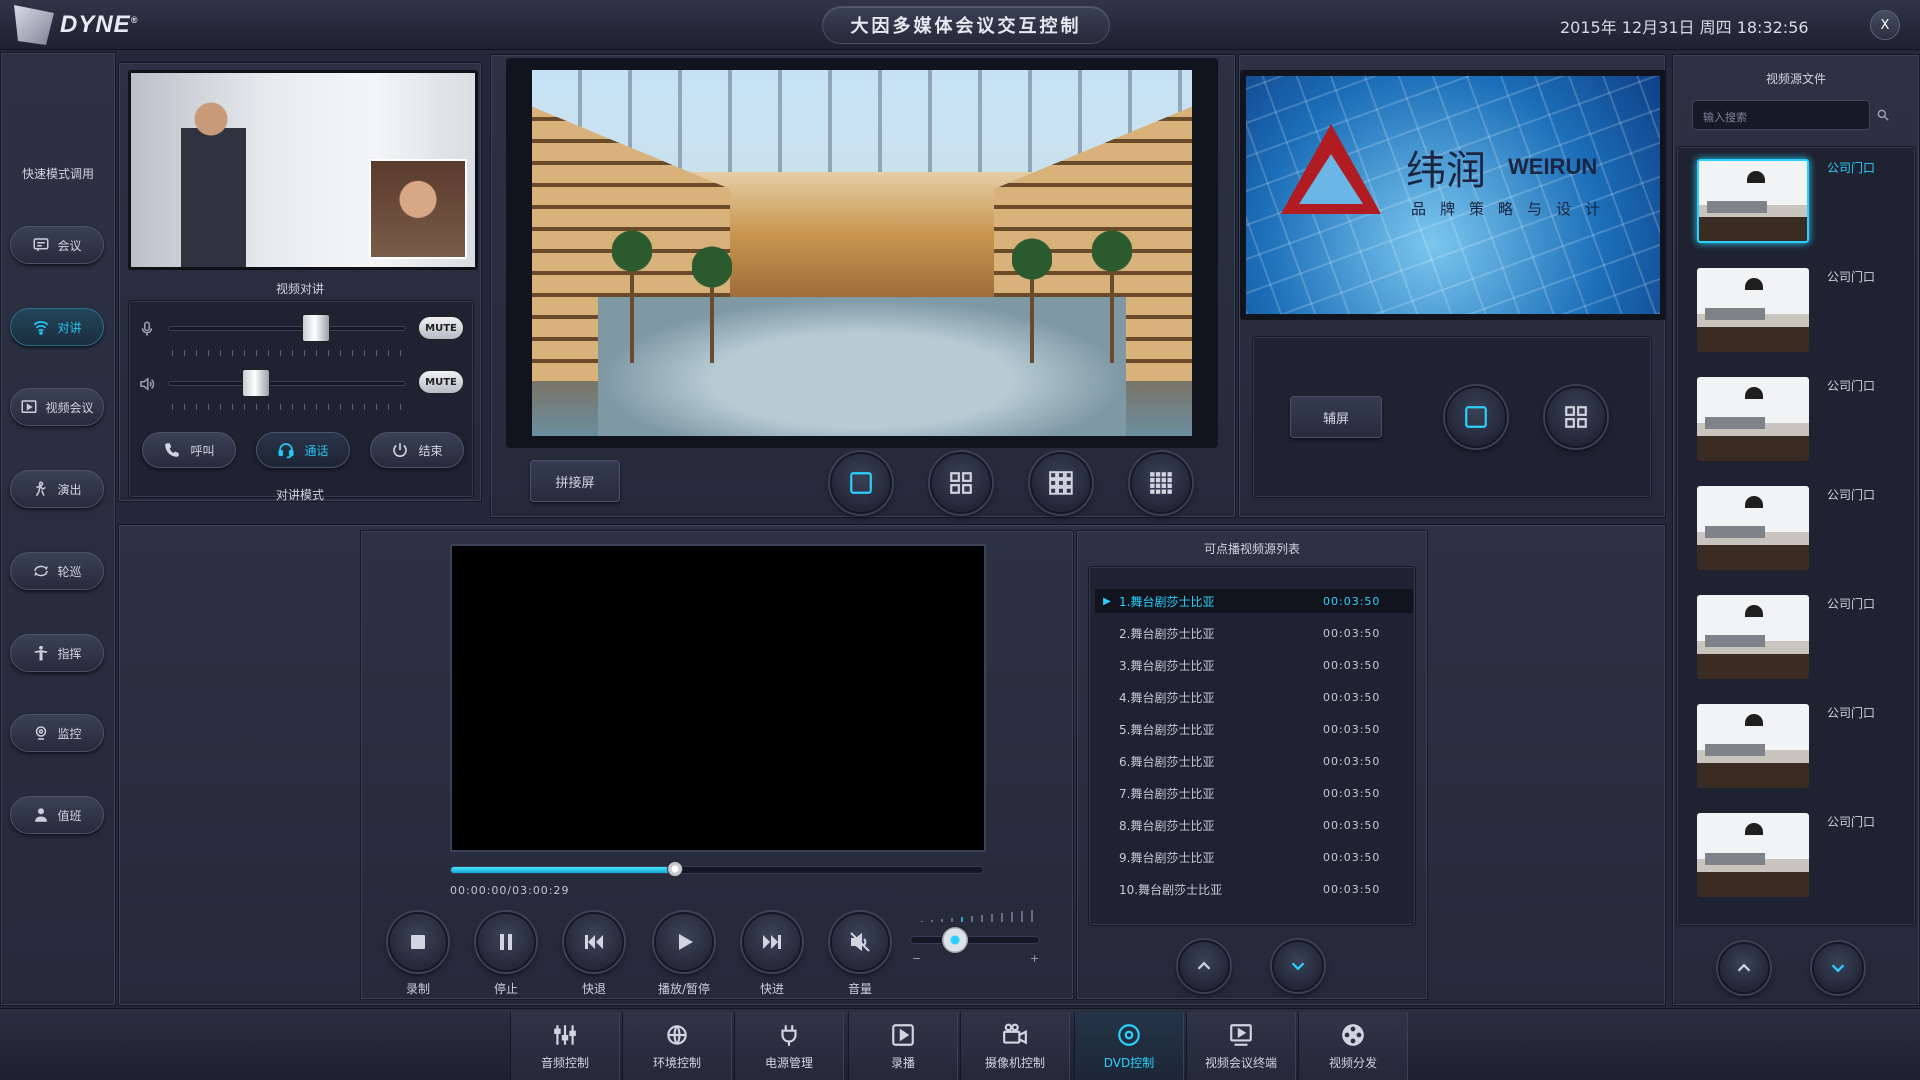  What do you see at coordinates (1298, 966) in the screenshot?
I see `playlist-scroll-down-button` at bounding box center [1298, 966].